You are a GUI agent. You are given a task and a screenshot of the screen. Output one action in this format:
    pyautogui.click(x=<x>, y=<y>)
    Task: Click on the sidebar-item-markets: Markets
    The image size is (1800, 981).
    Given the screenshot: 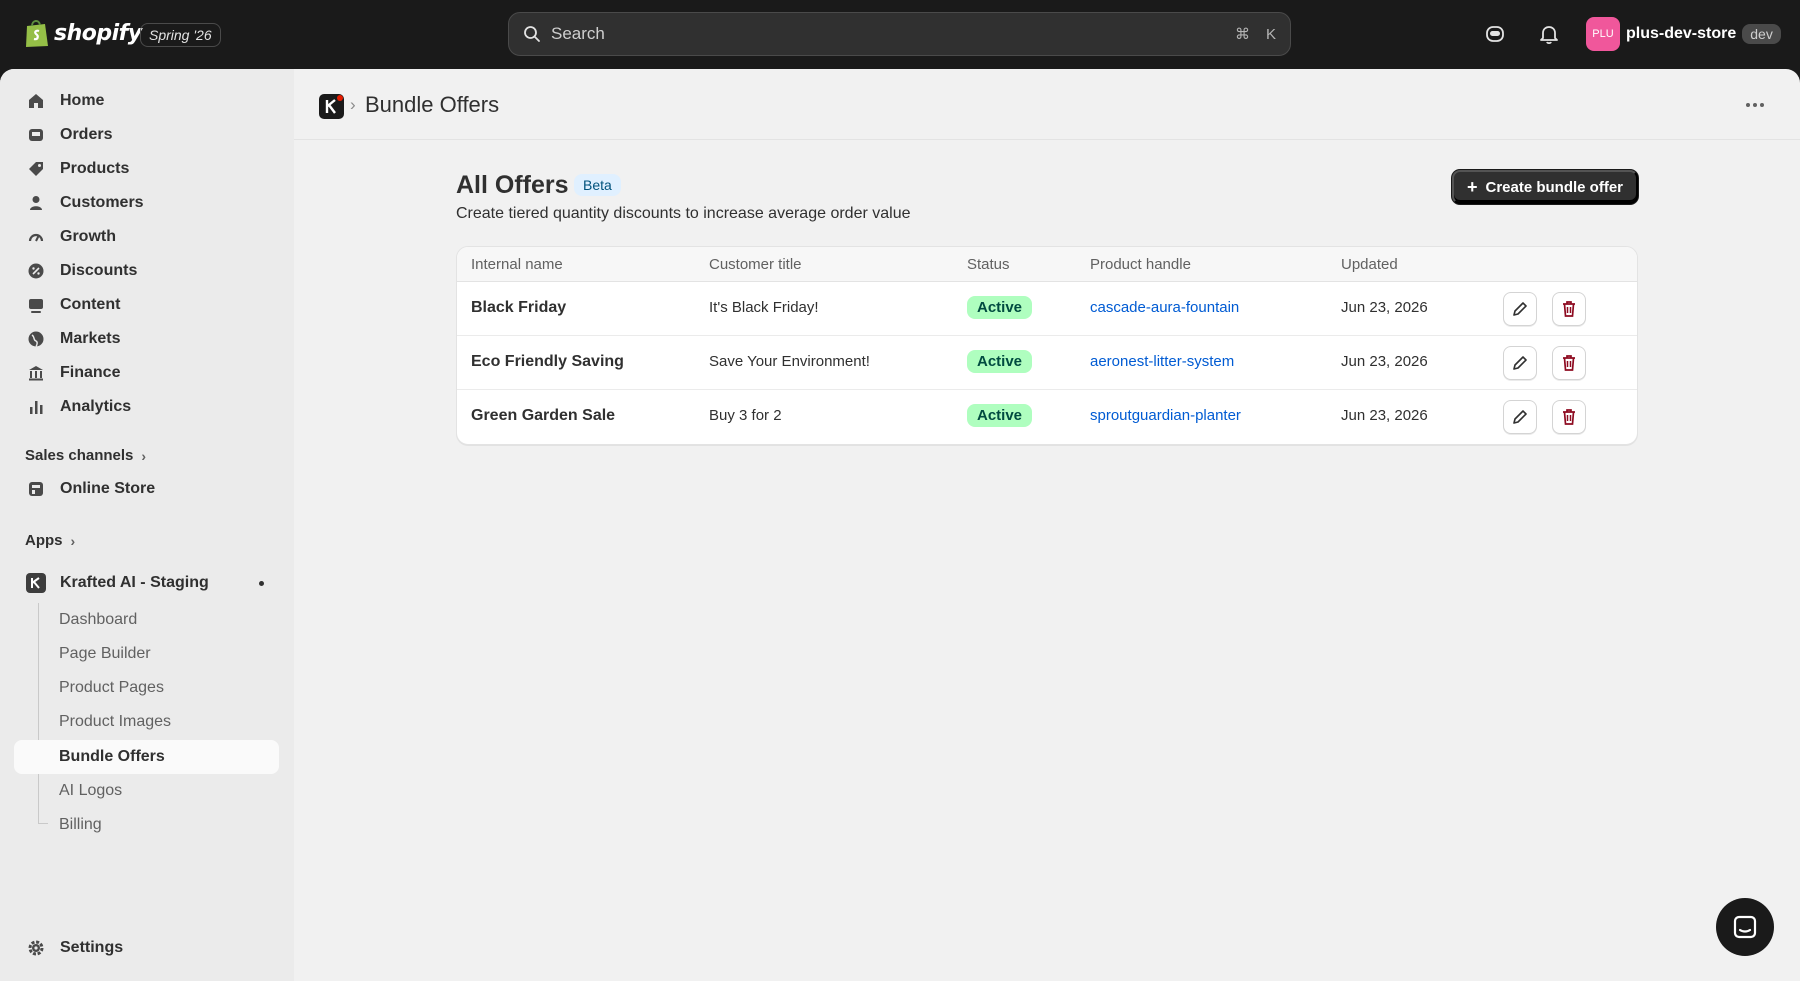 What is the action you would take?
    pyautogui.click(x=146, y=339)
    